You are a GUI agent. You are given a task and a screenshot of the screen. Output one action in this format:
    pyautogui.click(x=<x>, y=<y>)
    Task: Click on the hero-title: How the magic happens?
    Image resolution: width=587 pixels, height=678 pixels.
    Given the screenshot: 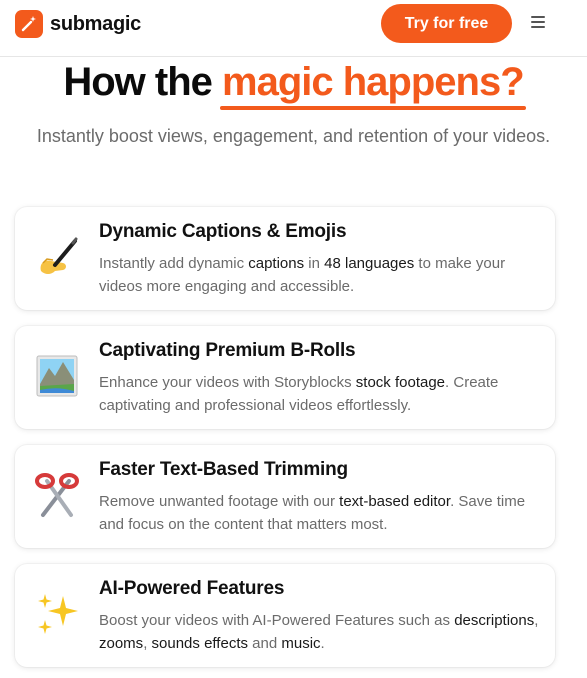 What is the action you would take?
    pyautogui.click(x=293, y=84)
    